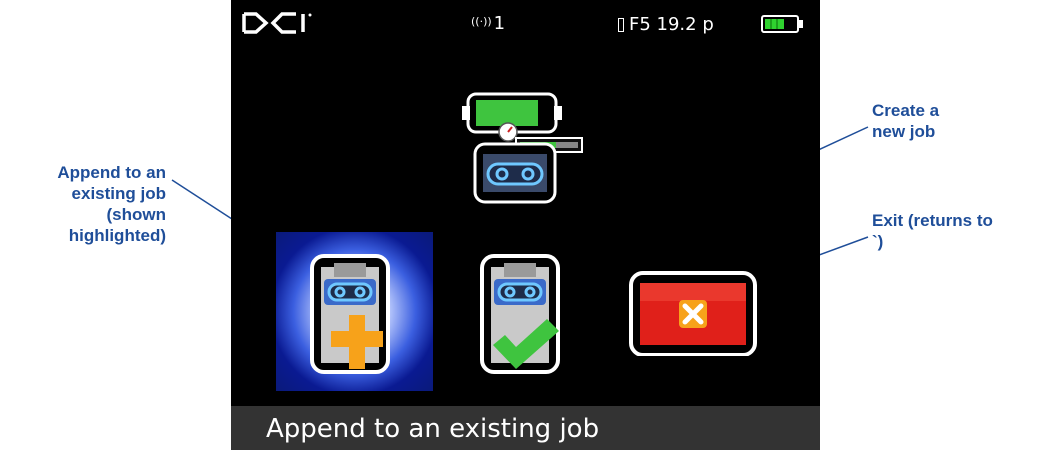  I want to click on menu-option-append, so click(355, 318).